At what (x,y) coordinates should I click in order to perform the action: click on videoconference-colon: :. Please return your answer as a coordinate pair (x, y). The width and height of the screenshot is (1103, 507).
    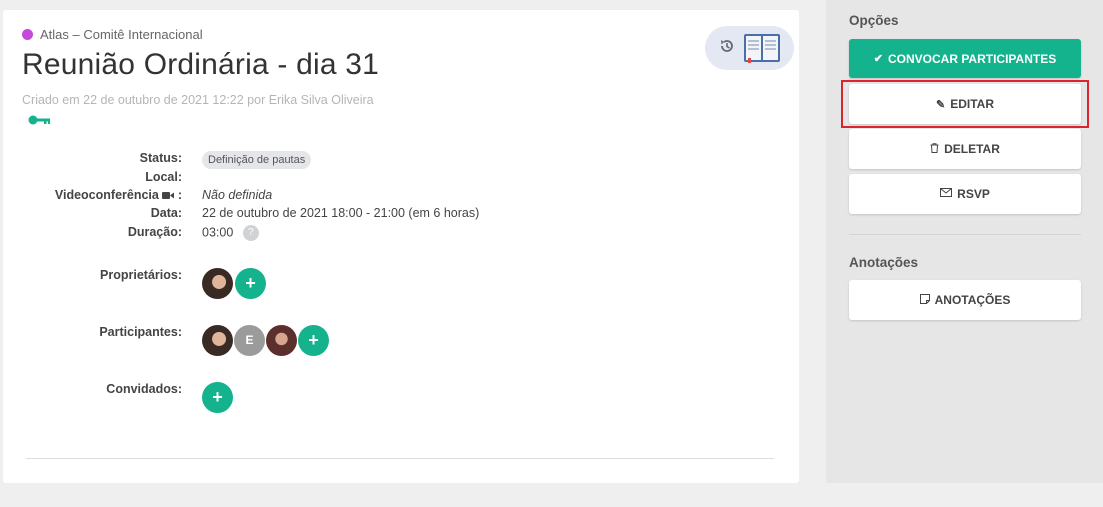
    Looking at the image, I should click on (179, 195).